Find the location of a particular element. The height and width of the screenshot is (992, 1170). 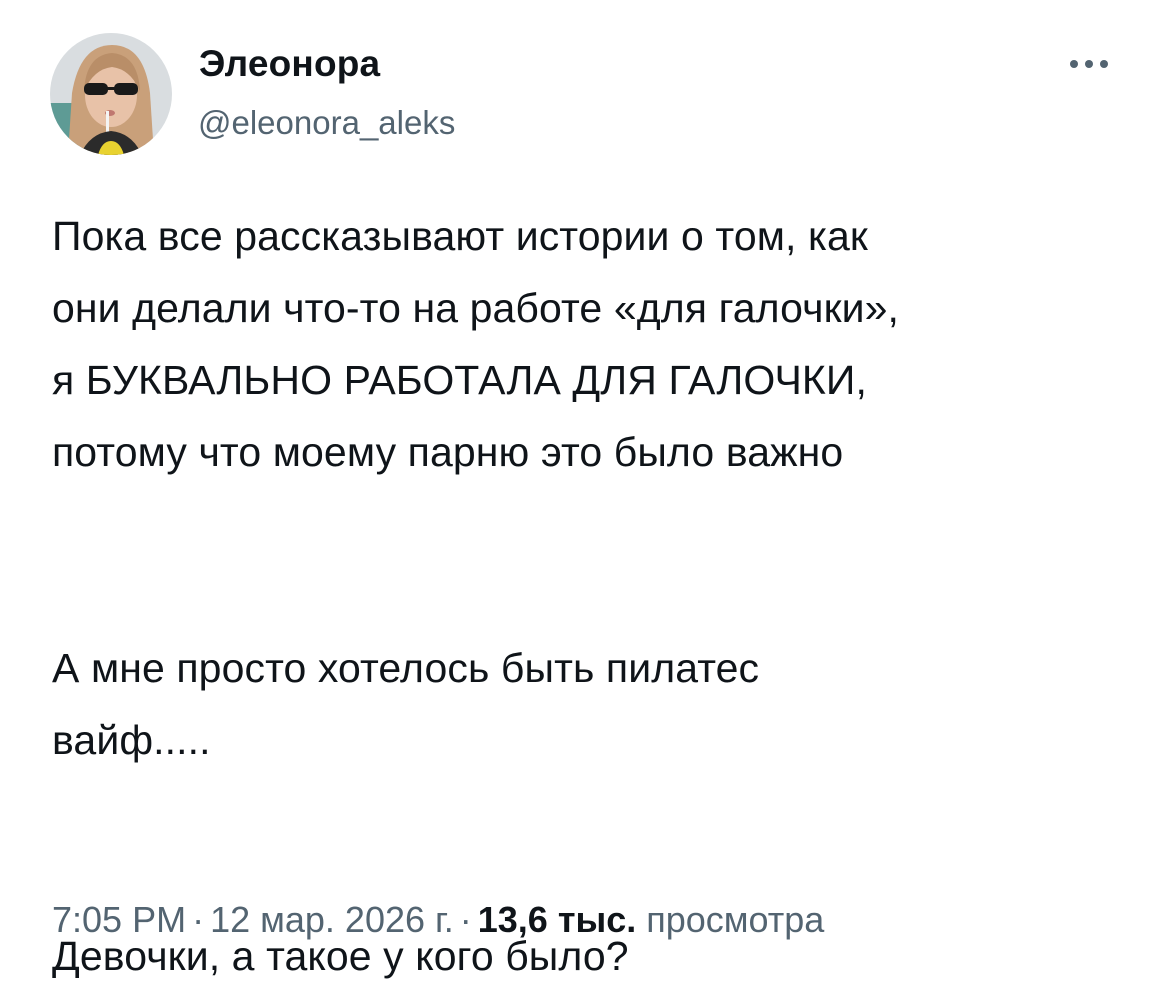

tweet-date: 12 мар. 2026 г. is located at coordinates (332, 919).